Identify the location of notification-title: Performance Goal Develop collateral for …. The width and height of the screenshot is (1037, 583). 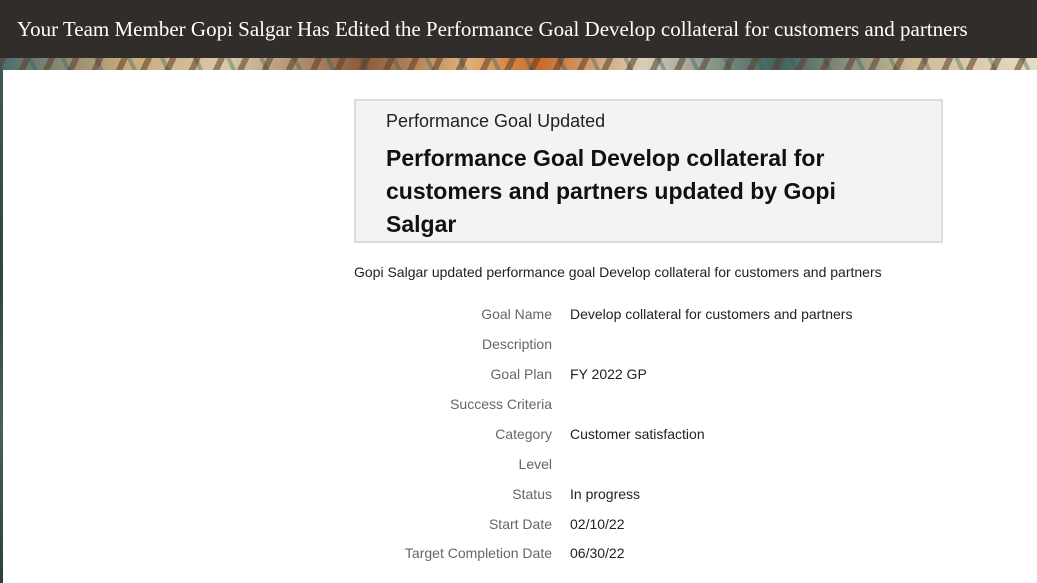
(611, 191).